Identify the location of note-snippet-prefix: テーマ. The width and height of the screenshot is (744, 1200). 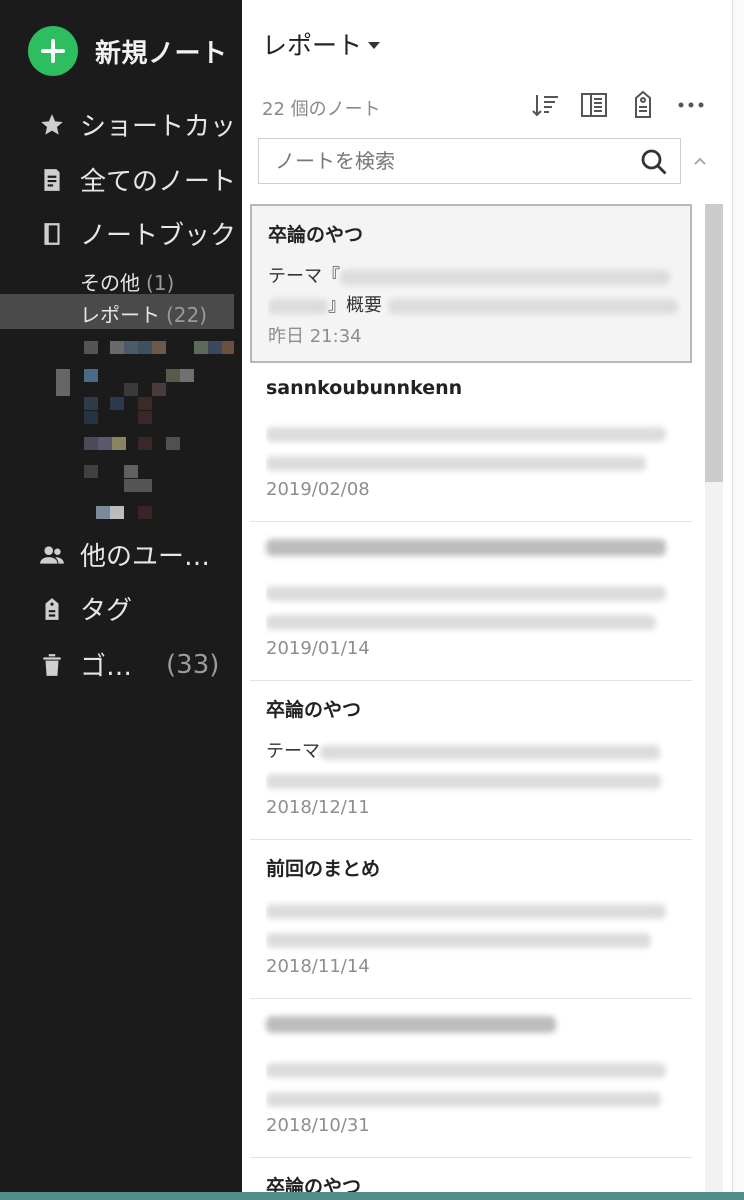
(293, 751).